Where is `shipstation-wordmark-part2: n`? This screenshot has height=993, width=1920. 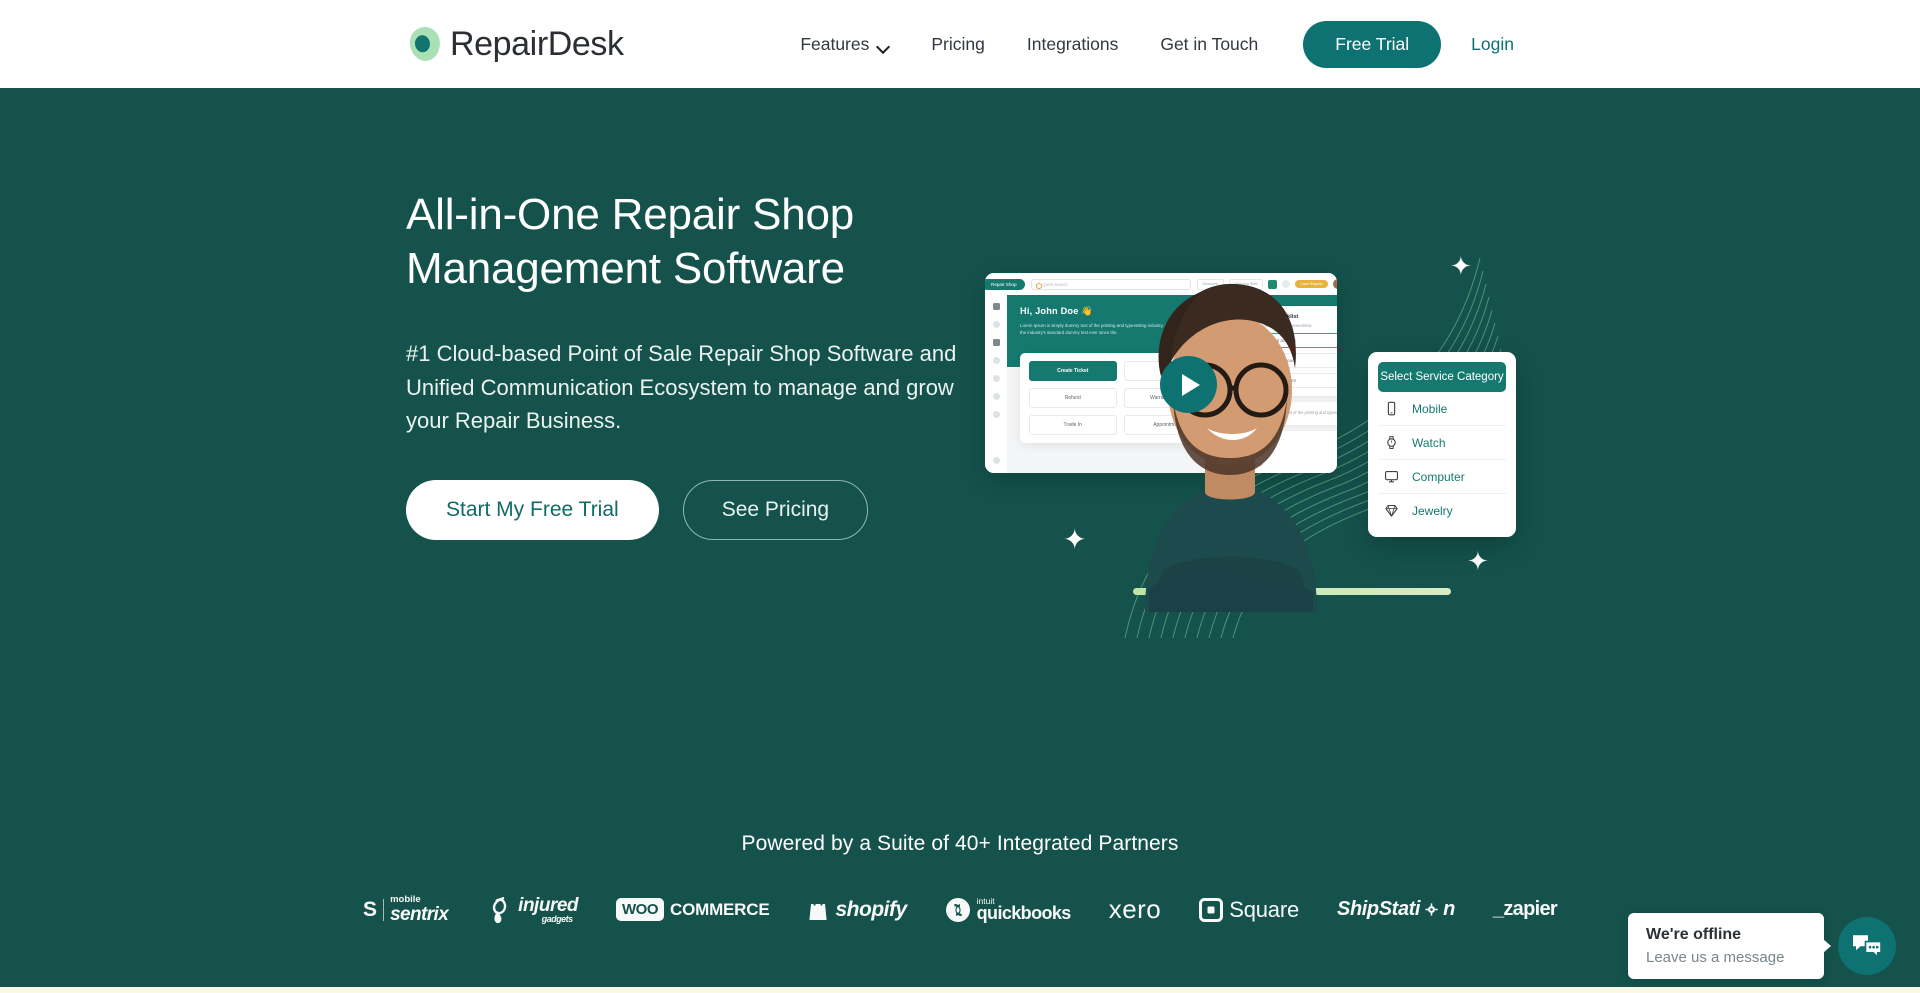 shipstation-wordmark-part2: n is located at coordinates (1449, 909).